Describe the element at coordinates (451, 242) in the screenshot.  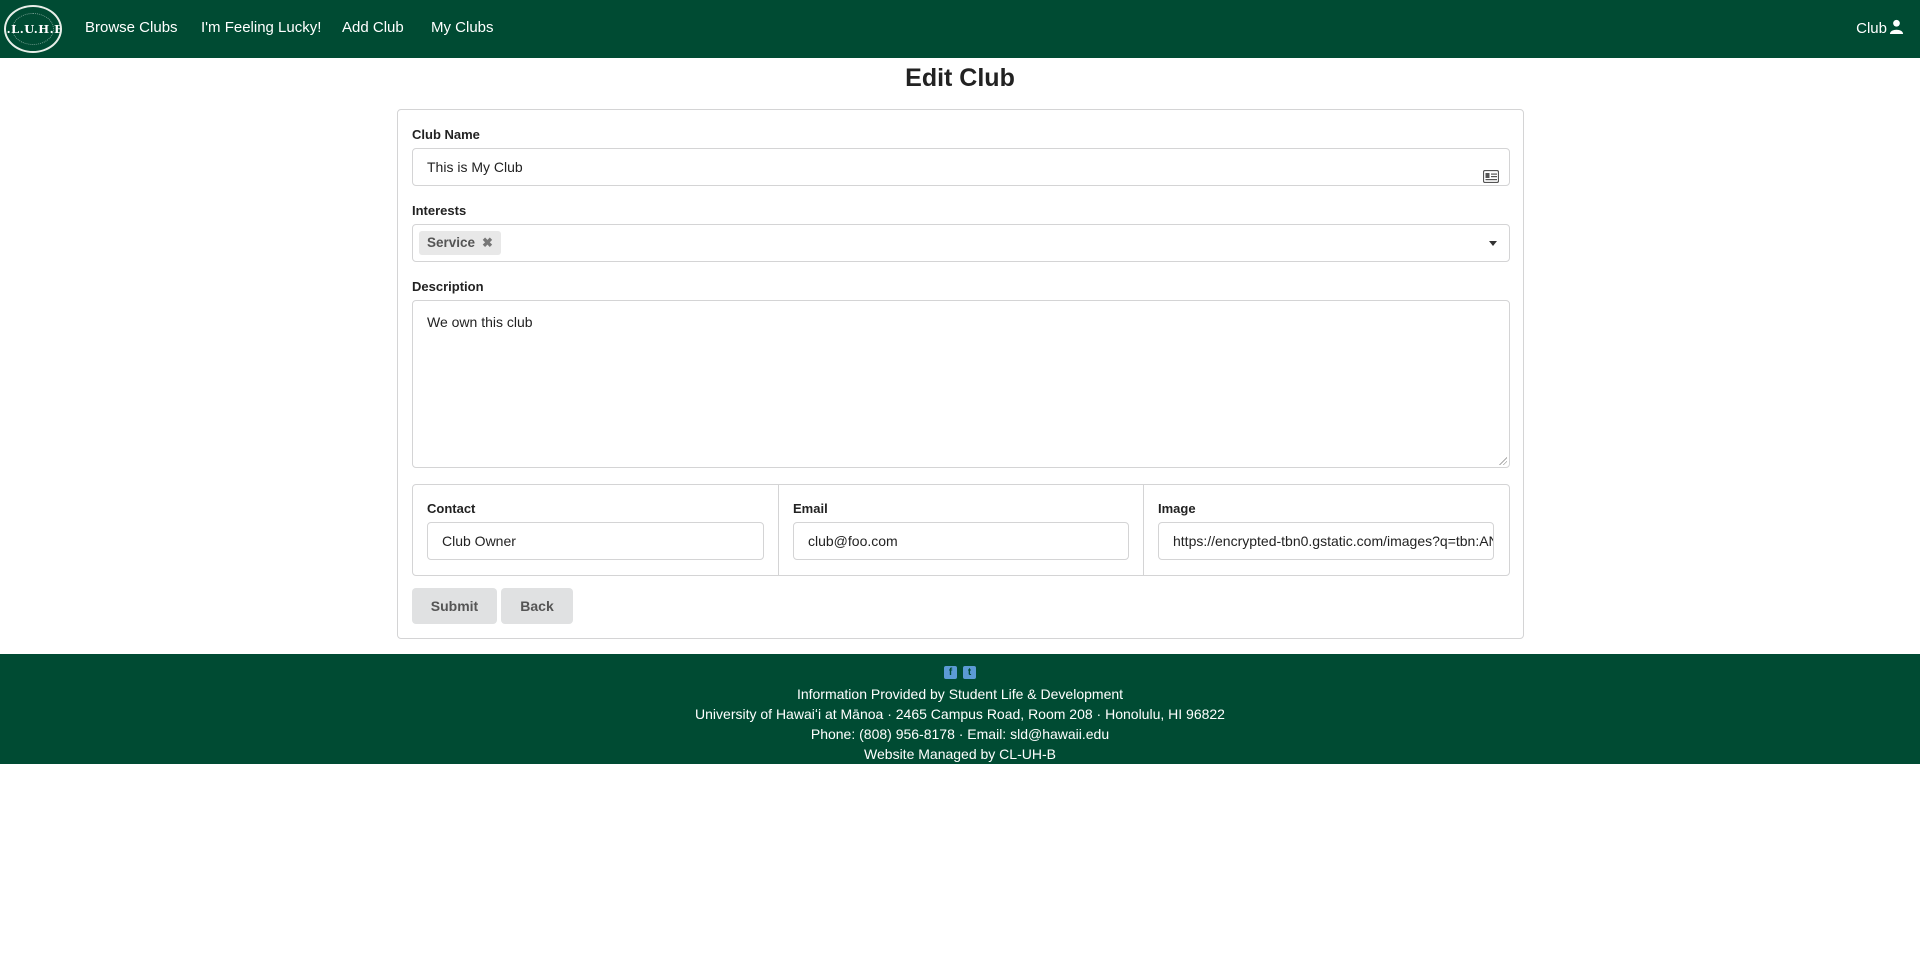
I see `interest-chip-label: Service` at that location.